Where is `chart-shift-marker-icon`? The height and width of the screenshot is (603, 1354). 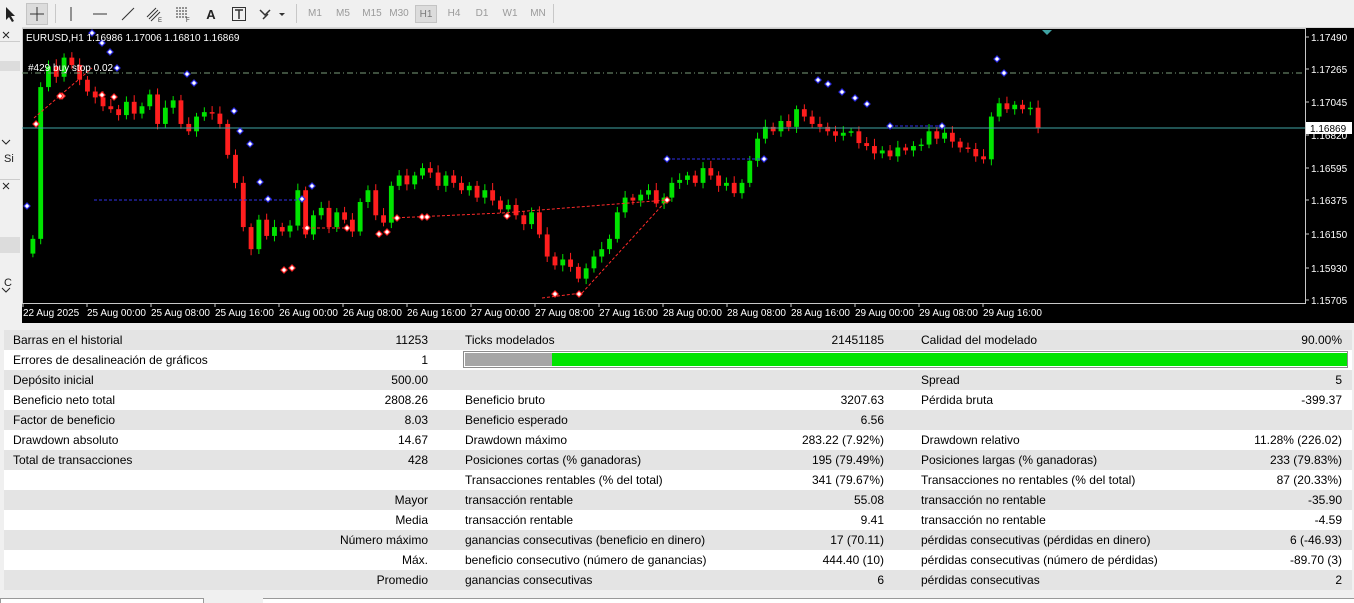 chart-shift-marker-icon is located at coordinates (1047, 32).